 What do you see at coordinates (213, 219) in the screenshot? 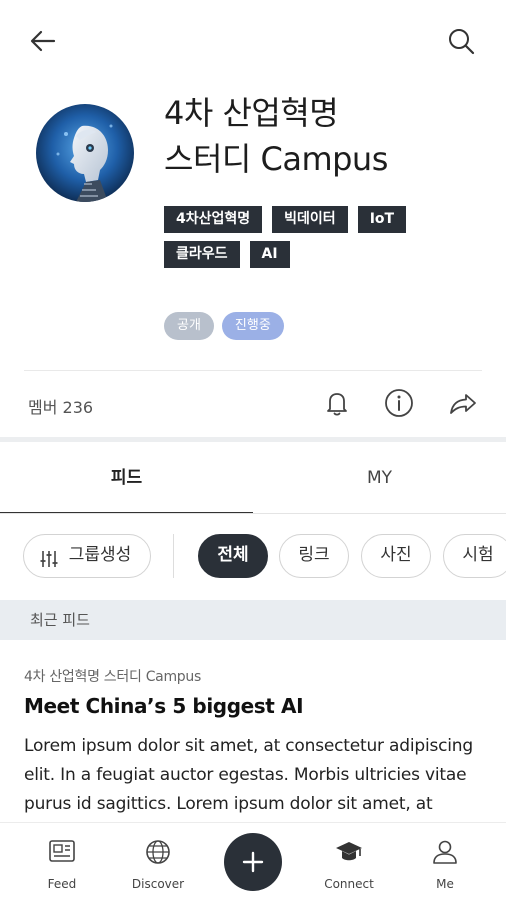
I see `tag: 4차산업혁명` at bounding box center [213, 219].